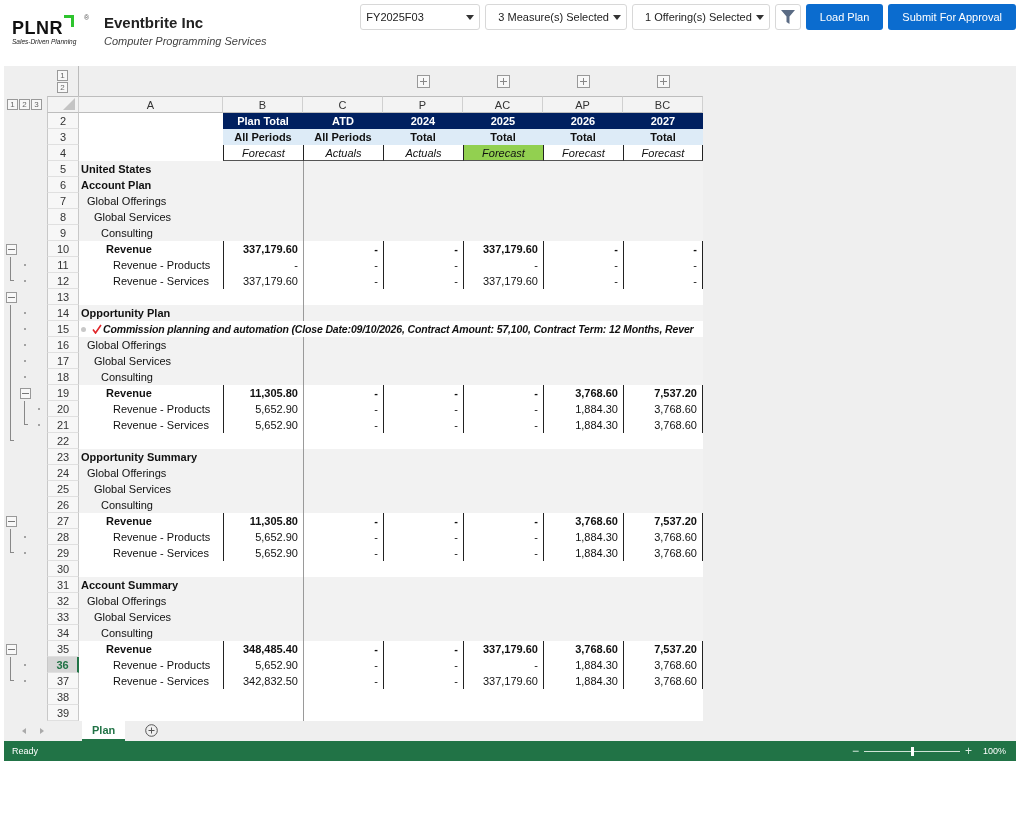 This screenshot has height=818, width=1024. What do you see at coordinates (63, 201) in the screenshot?
I see `row-number: 7` at bounding box center [63, 201].